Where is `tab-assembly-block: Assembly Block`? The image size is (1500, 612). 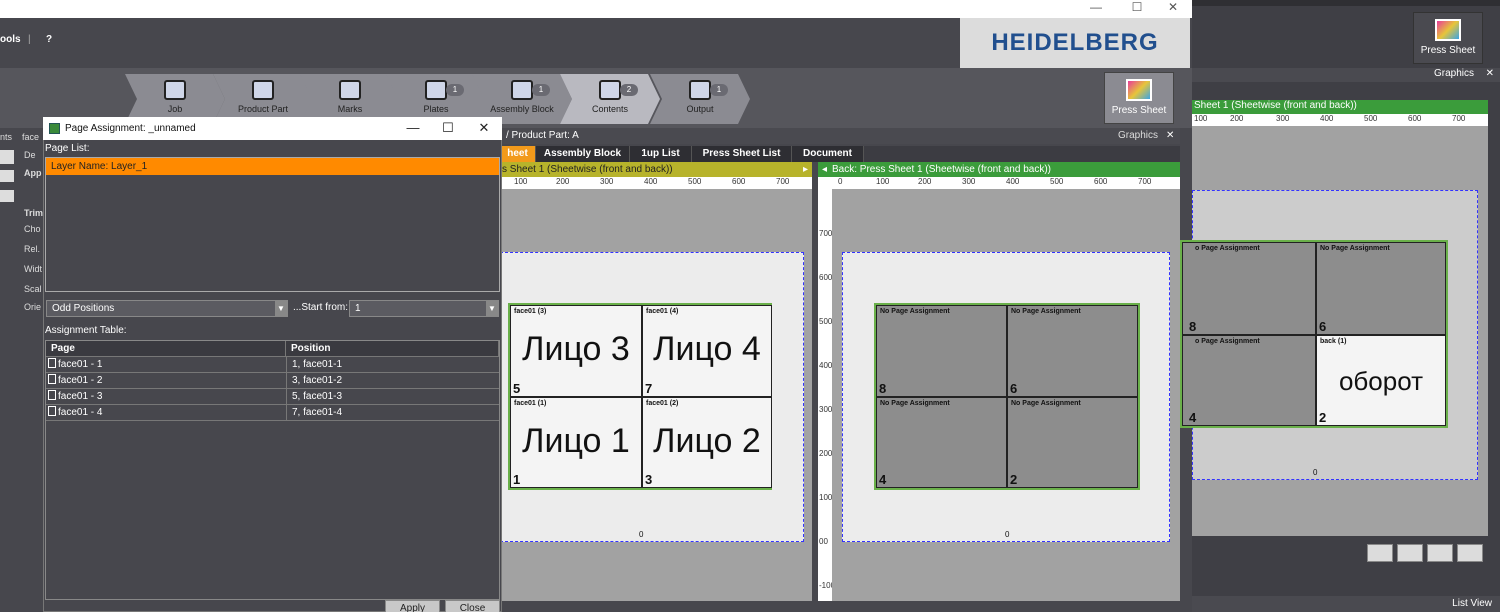
tab-assembly-block: Assembly Block is located at coordinates (583, 154).